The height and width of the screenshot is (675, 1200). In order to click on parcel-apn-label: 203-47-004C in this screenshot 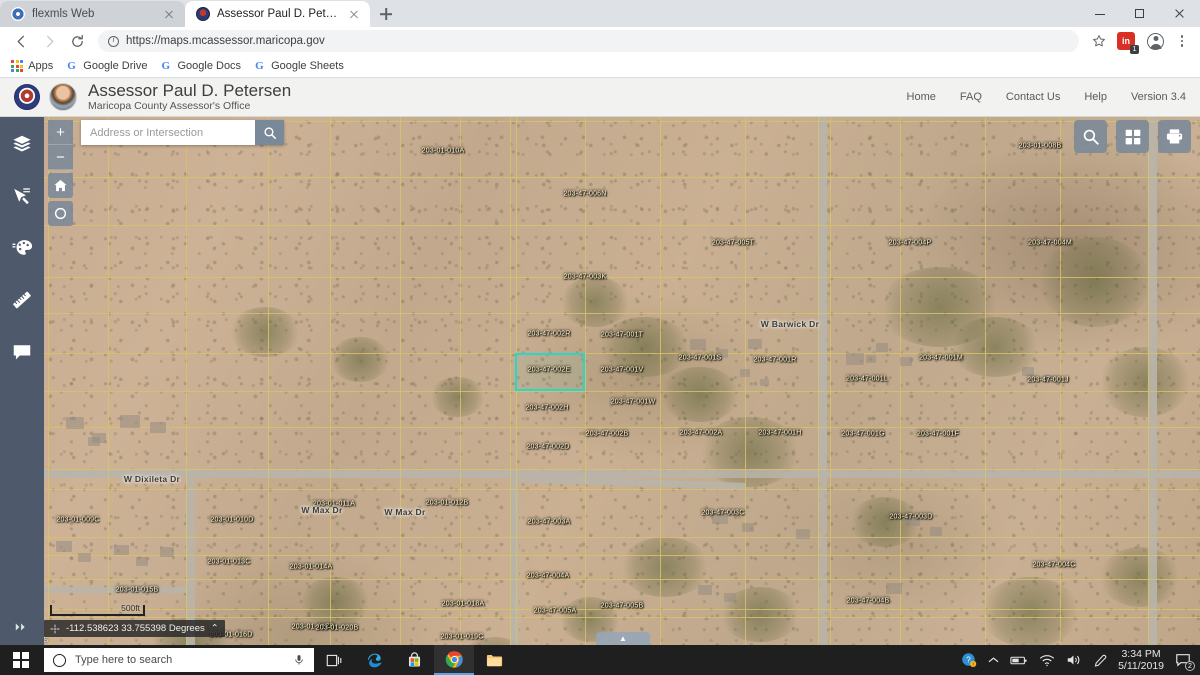, I will do `click(1053, 565)`.